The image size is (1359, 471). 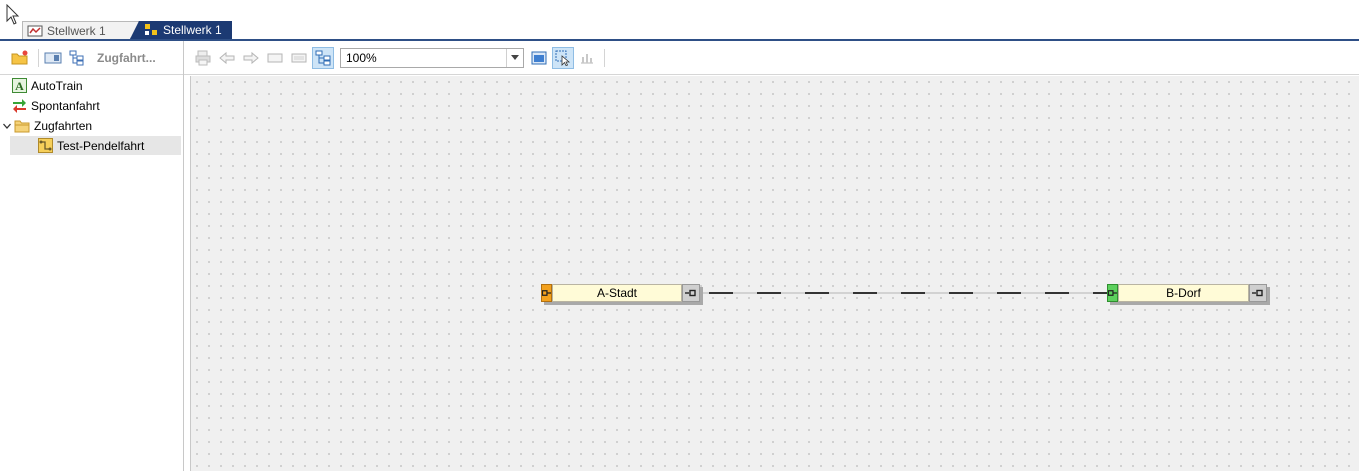 I want to click on arrow-right-icon, so click(x=251, y=57).